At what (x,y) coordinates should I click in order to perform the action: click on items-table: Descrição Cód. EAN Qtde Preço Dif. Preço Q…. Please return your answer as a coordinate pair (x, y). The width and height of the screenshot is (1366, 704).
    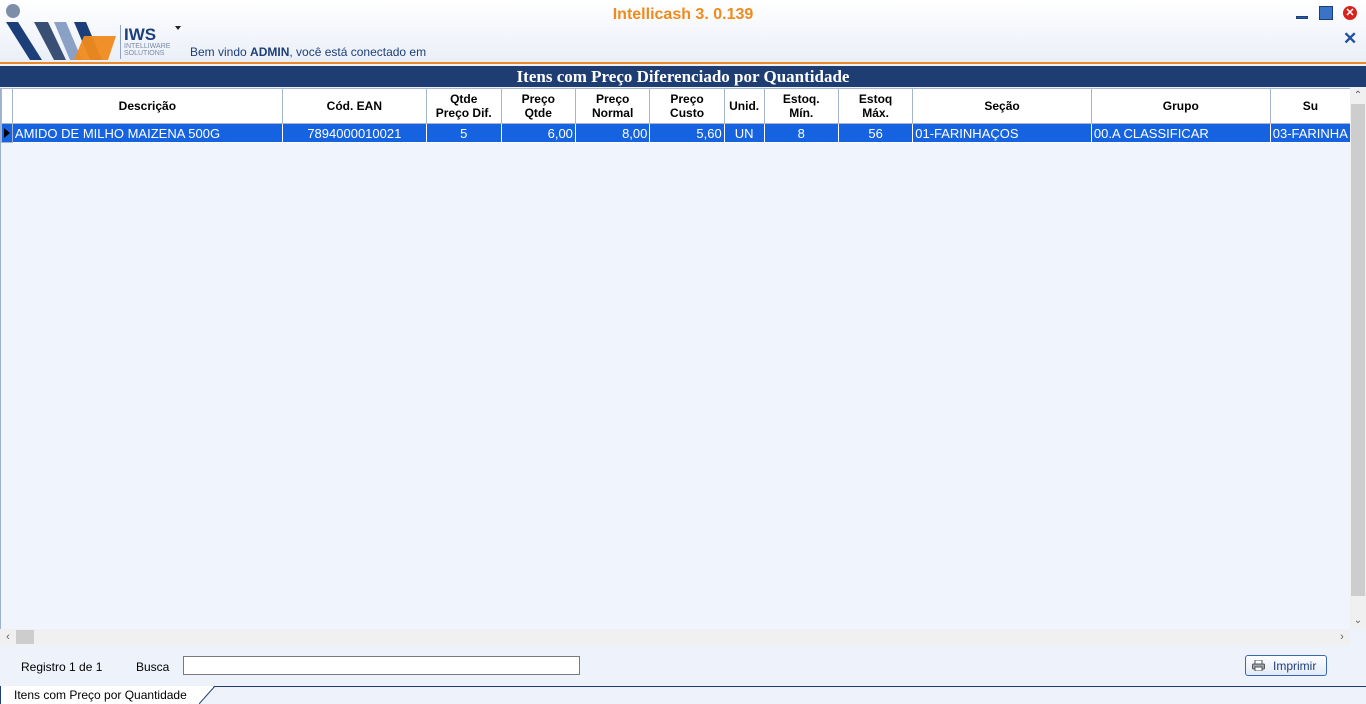
    Looking at the image, I should click on (676, 115).